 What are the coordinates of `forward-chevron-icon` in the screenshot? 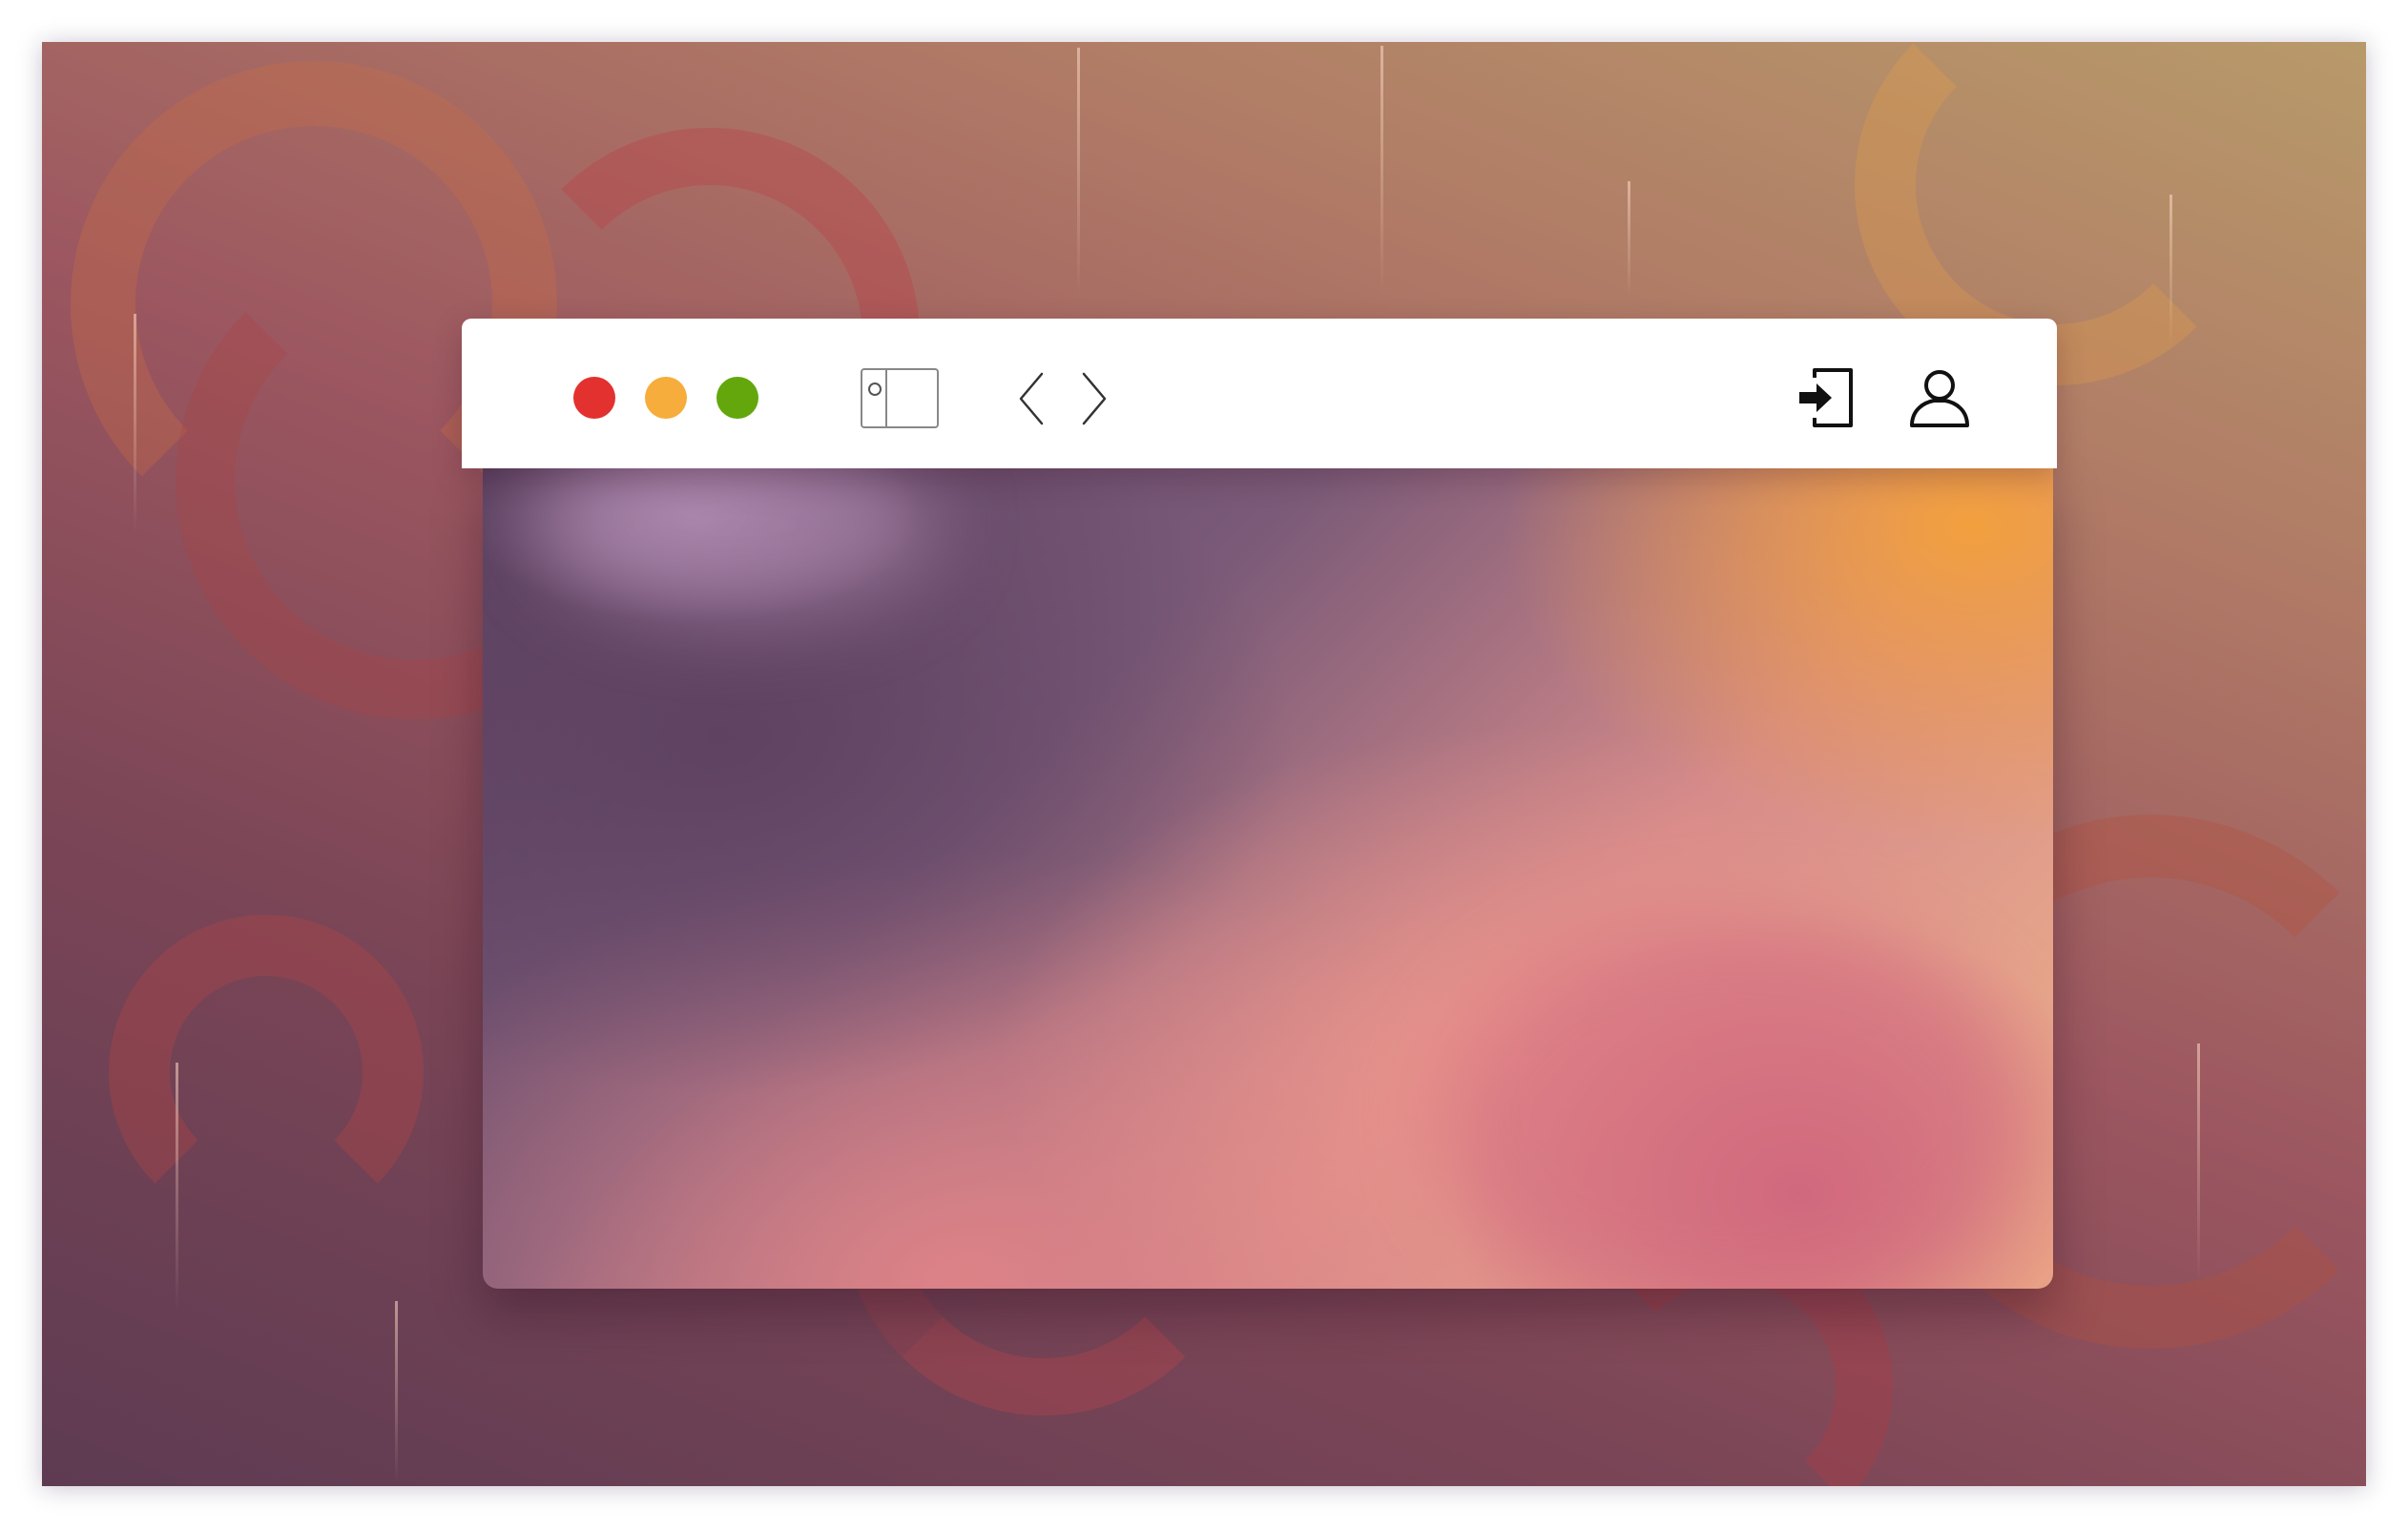 It's located at (1093, 398).